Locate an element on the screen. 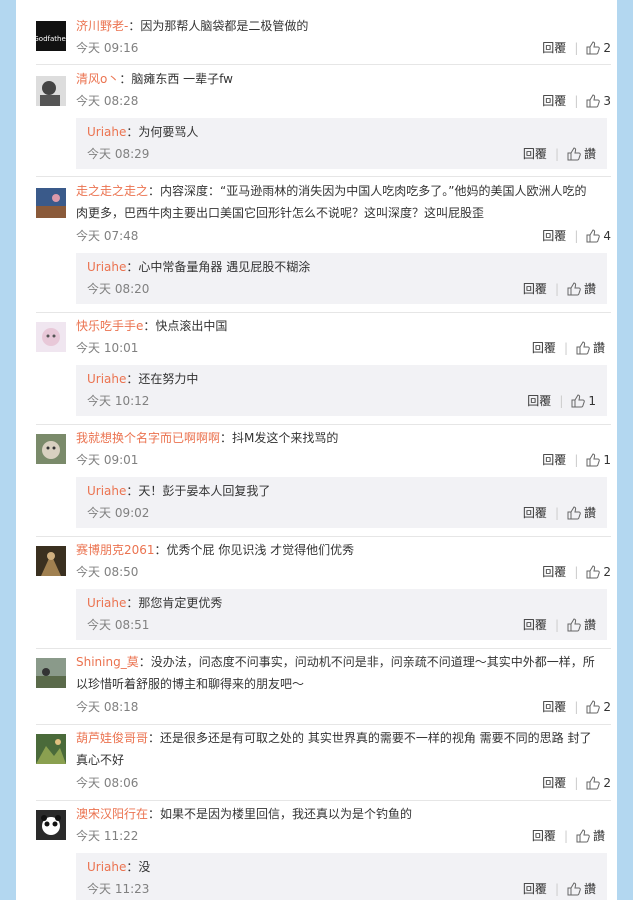  comment-text: ：还是很多还是有可取之处的 其实世界真的需要不一样的视角 需要不同的思路 封了 is located at coordinates (370, 738).